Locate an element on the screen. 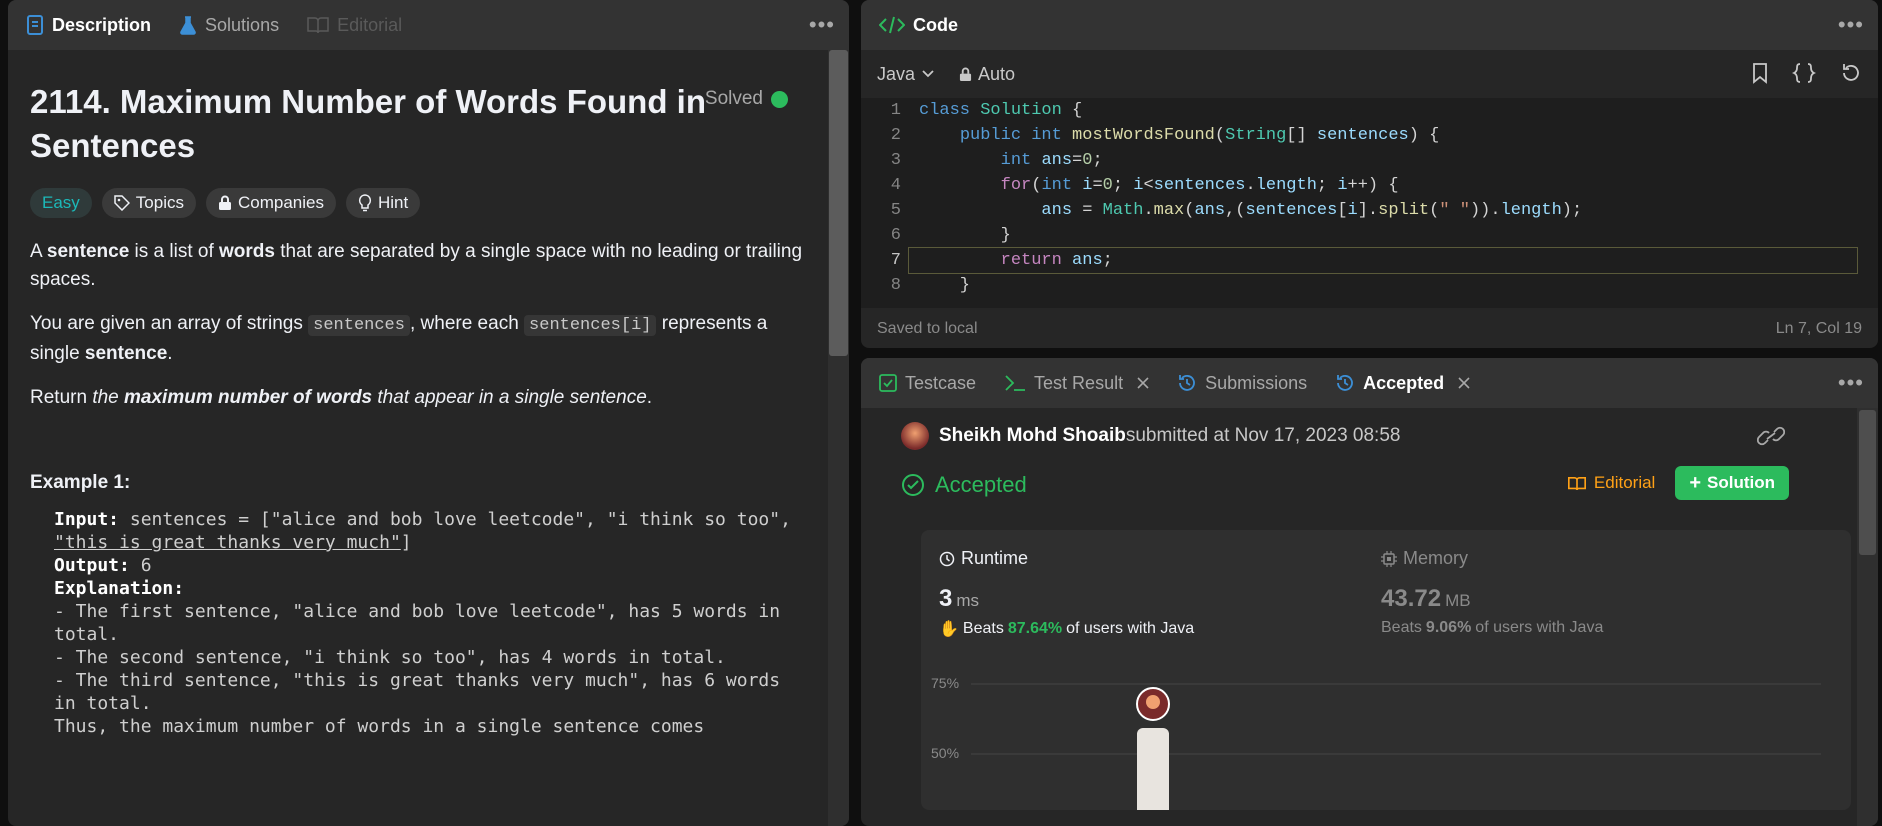 This screenshot has width=1882, height=826. runtime-beats-pct: 87.64% is located at coordinates (1035, 628).